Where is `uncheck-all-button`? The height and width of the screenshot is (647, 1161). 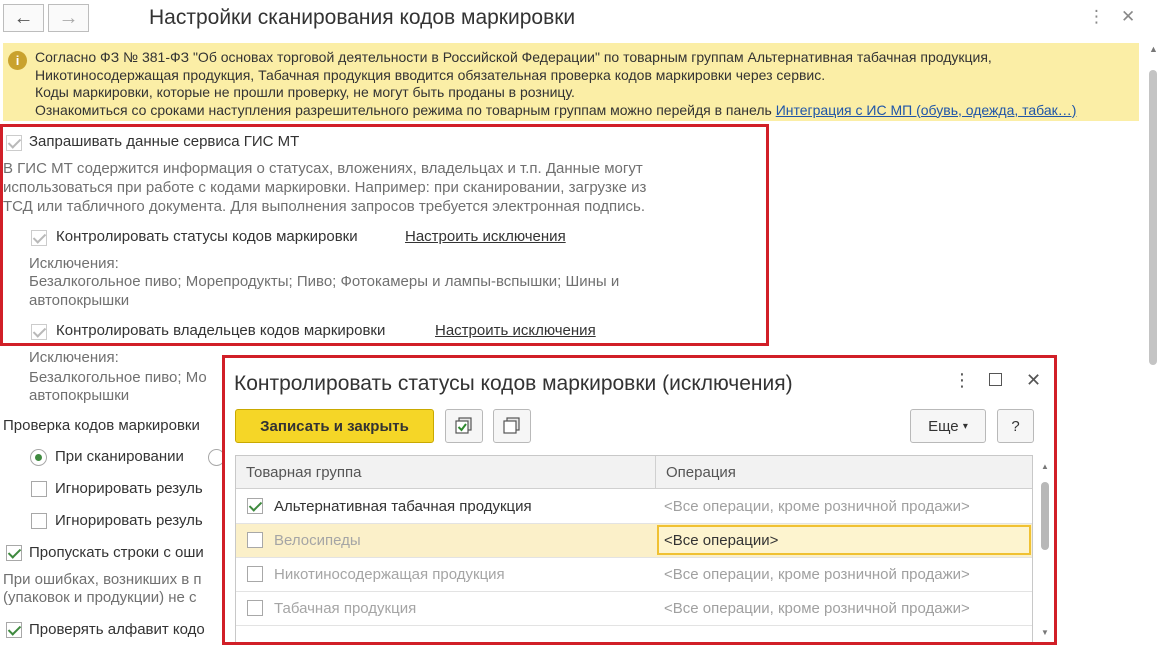 uncheck-all-button is located at coordinates (512, 426).